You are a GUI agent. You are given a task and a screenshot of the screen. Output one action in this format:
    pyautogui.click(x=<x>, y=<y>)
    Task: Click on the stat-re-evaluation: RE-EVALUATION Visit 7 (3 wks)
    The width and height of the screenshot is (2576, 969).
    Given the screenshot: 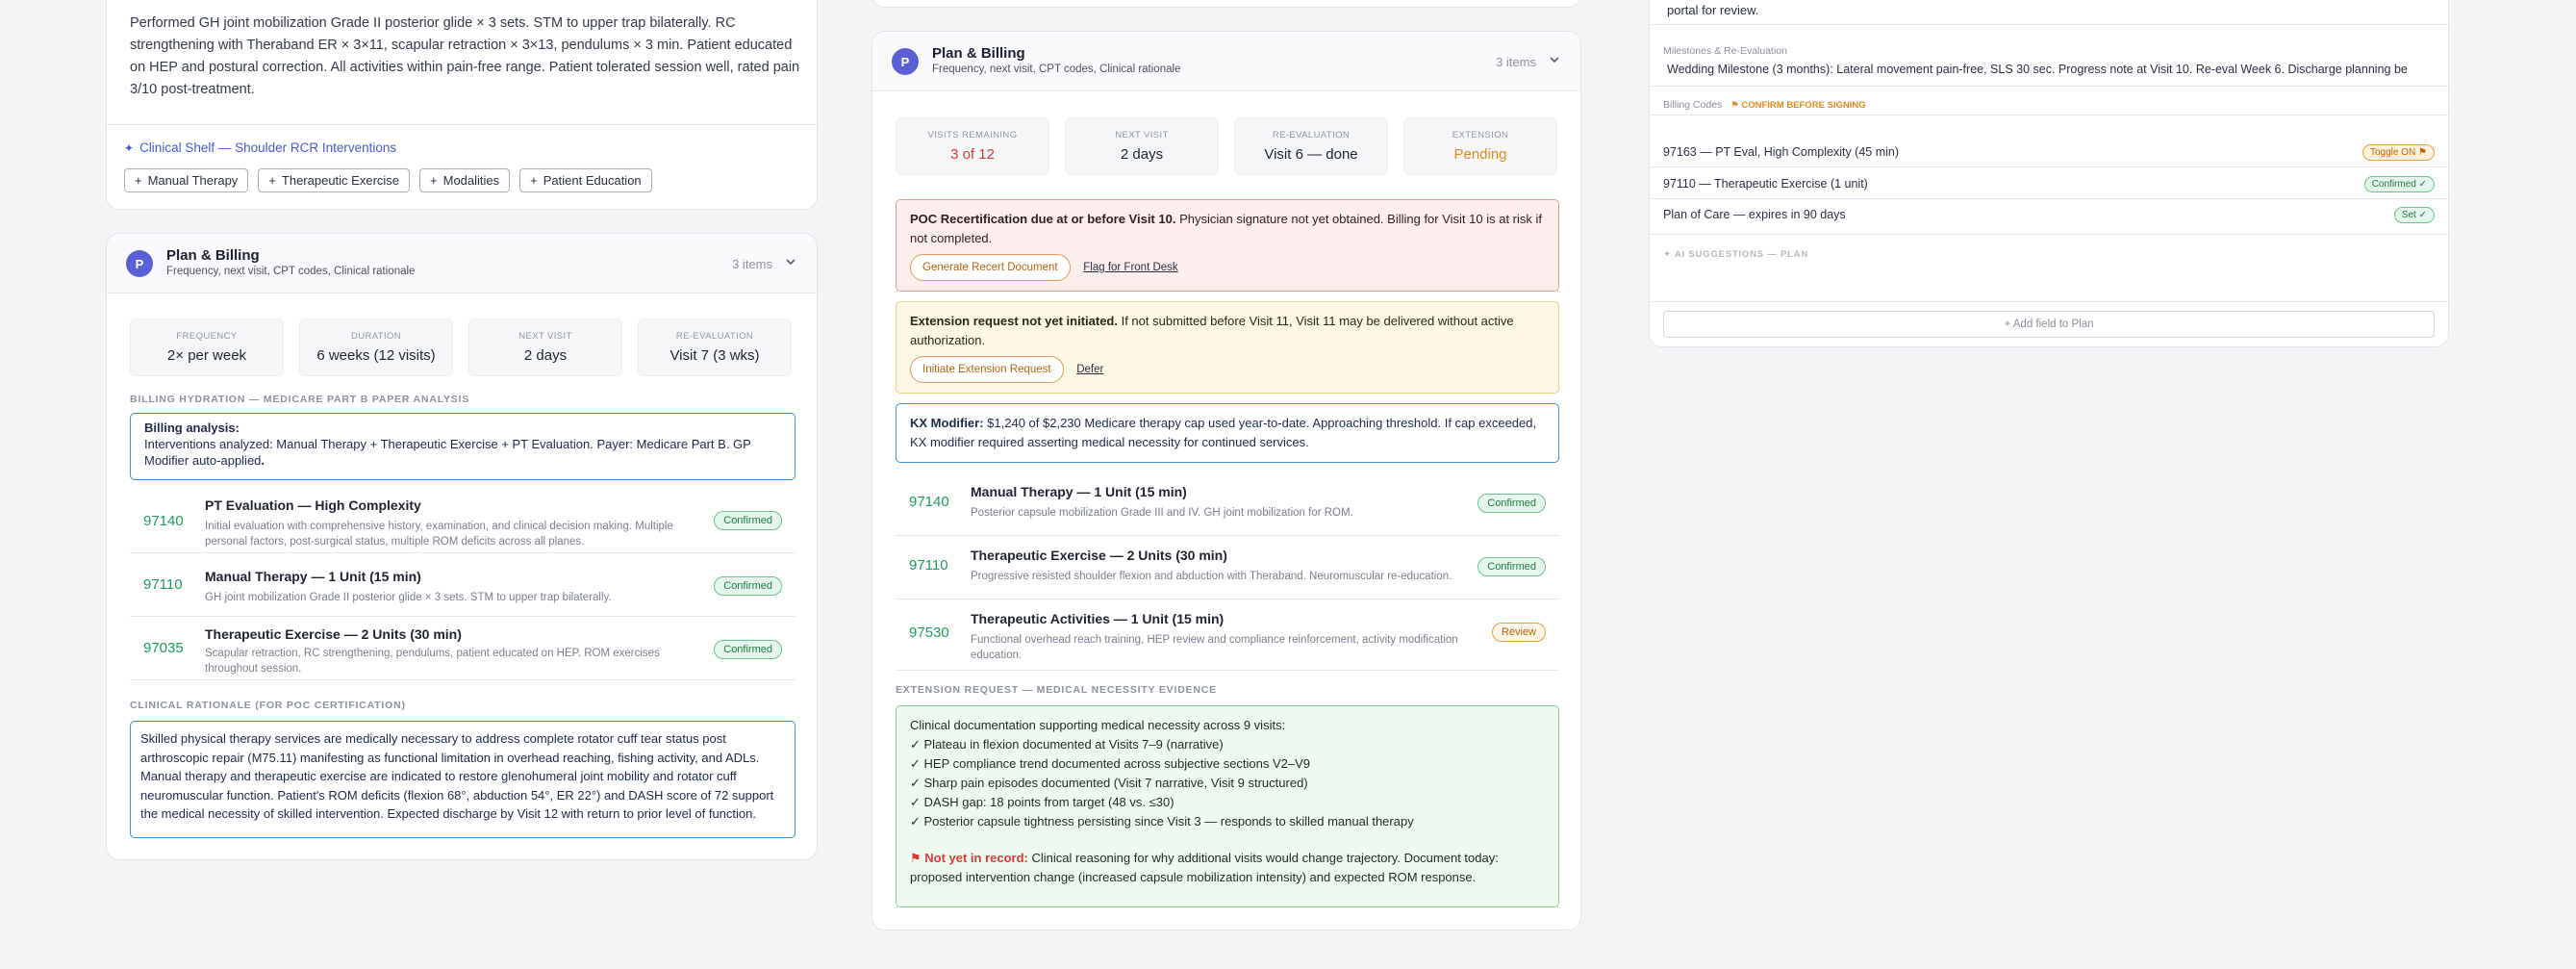 What is the action you would take?
    pyautogui.click(x=715, y=348)
    